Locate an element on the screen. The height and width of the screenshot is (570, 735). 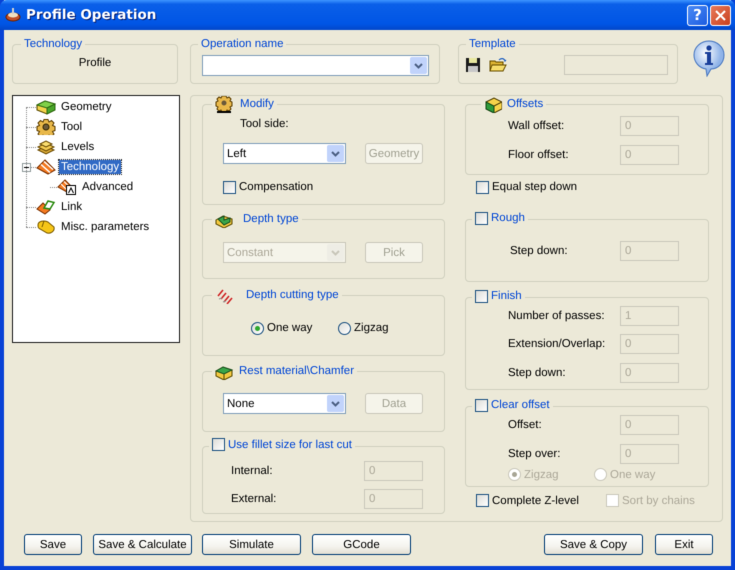
tool-side-dropdown: Left is located at coordinates (284, 153).